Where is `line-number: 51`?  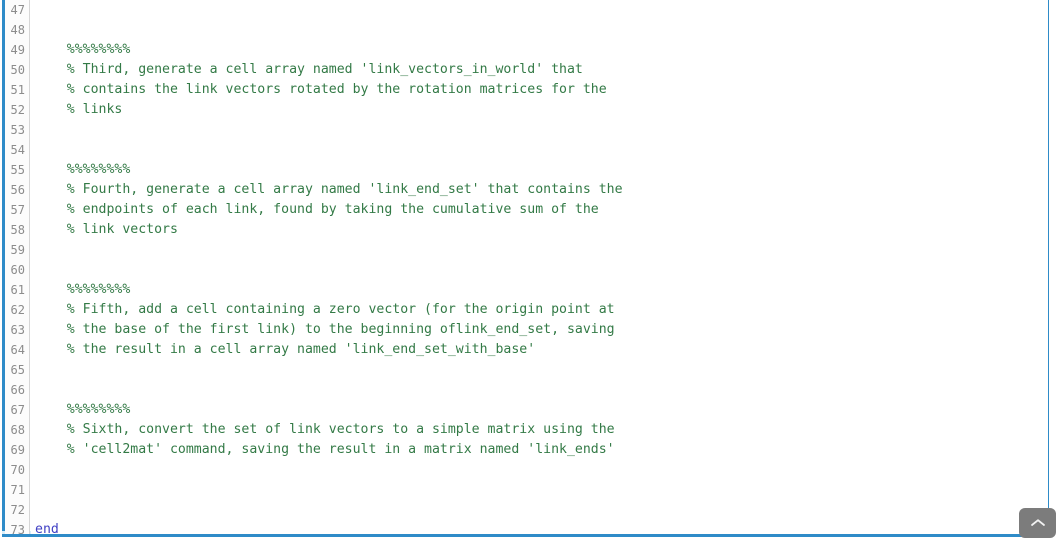 line-number: 51 is located at coordinates (17, 90).